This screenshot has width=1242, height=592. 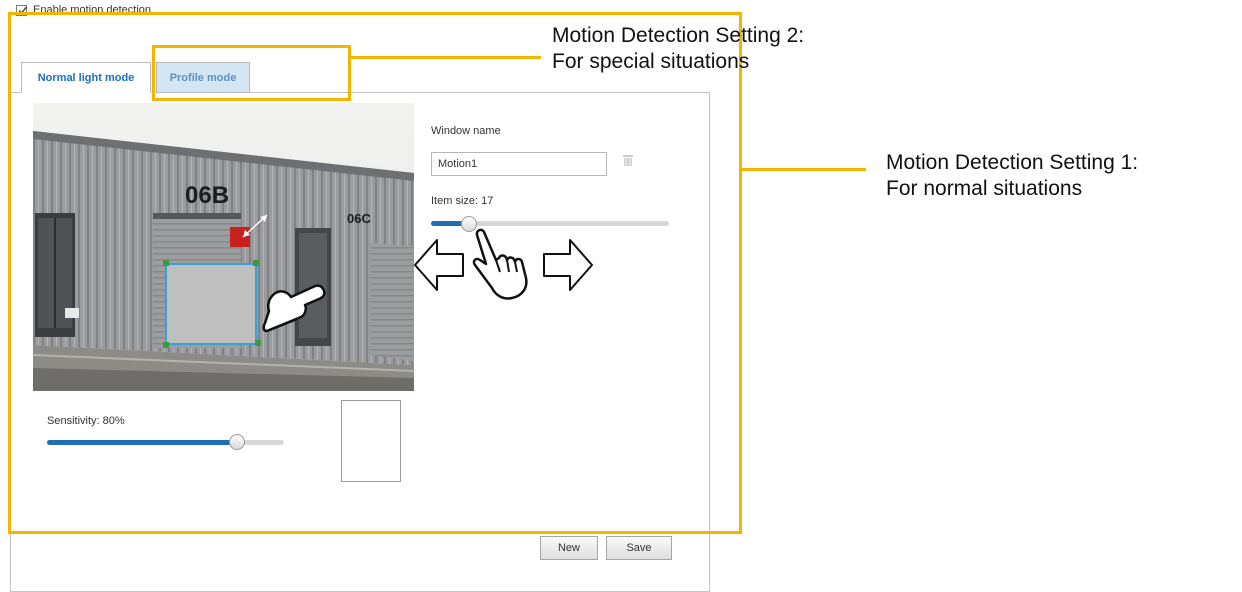 What do you see at coordinates (86, 77) in the screenshot?
I see `tab-normal-light-mode: Normal light mode` at bounding box center [86, 77].